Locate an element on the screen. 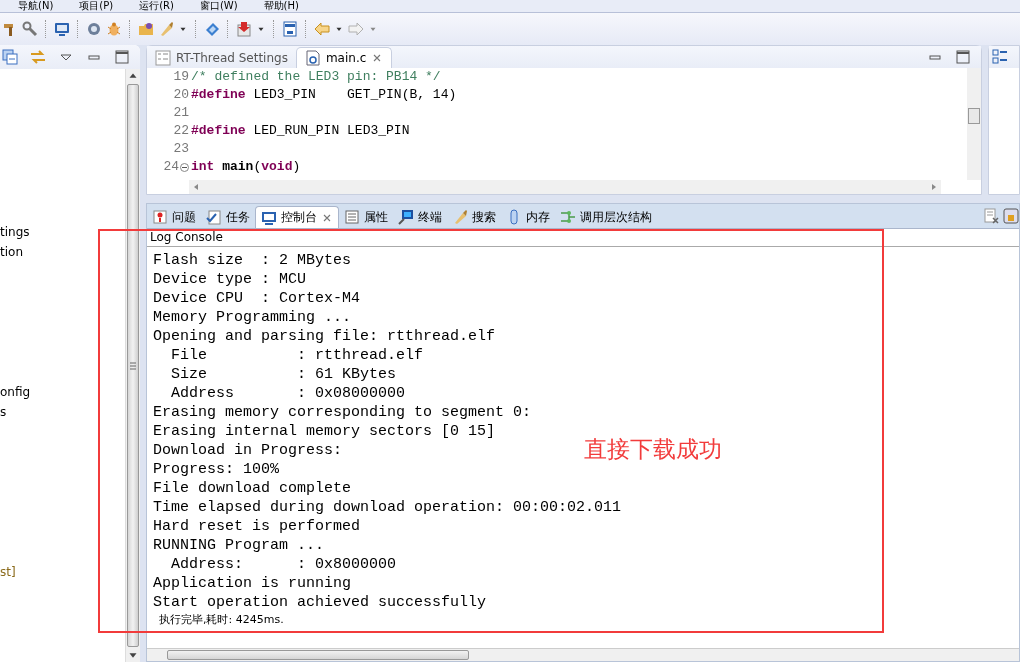  c-file-icon is located at coordinates (312, 58).